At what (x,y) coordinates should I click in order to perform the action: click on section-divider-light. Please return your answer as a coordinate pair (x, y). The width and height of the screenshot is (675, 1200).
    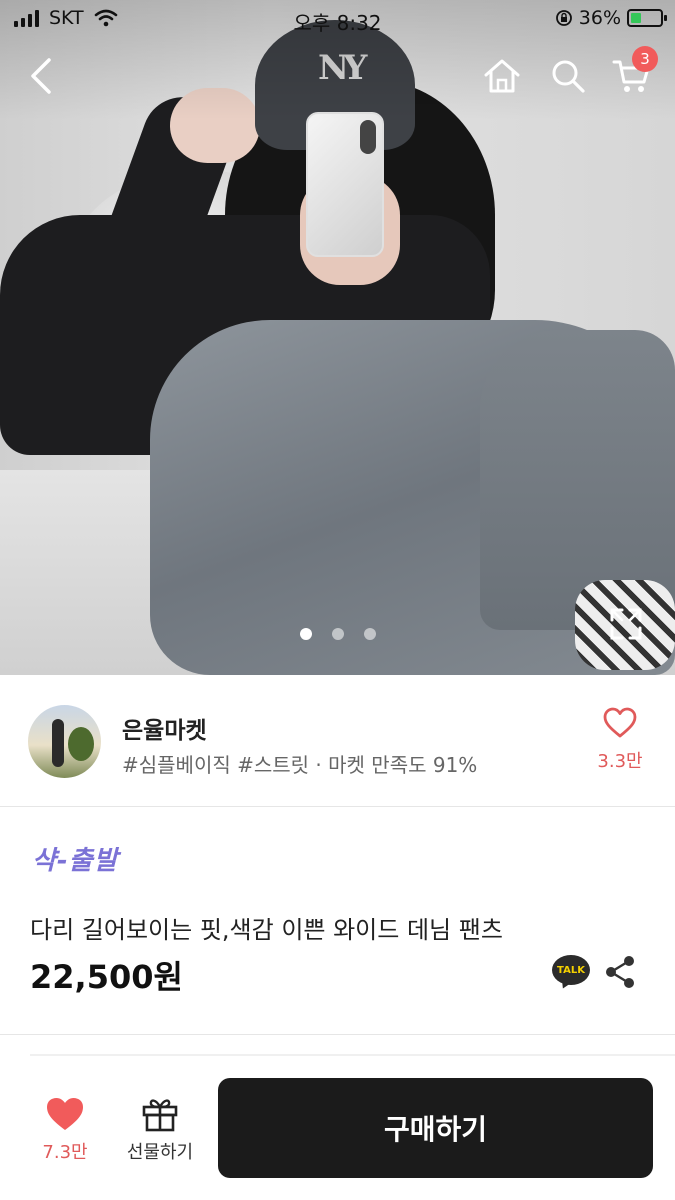
    Looking at the image, I should click on (352, 1055).